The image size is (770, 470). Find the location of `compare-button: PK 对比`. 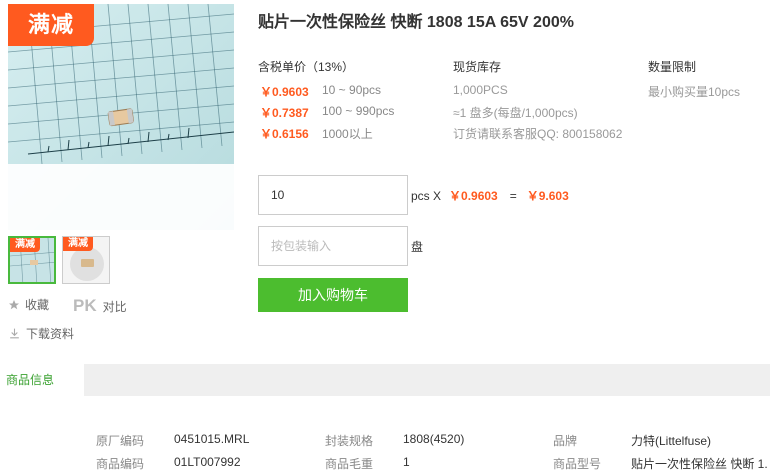

compare-button: PK 对比 is located at coordinates (100, 306).